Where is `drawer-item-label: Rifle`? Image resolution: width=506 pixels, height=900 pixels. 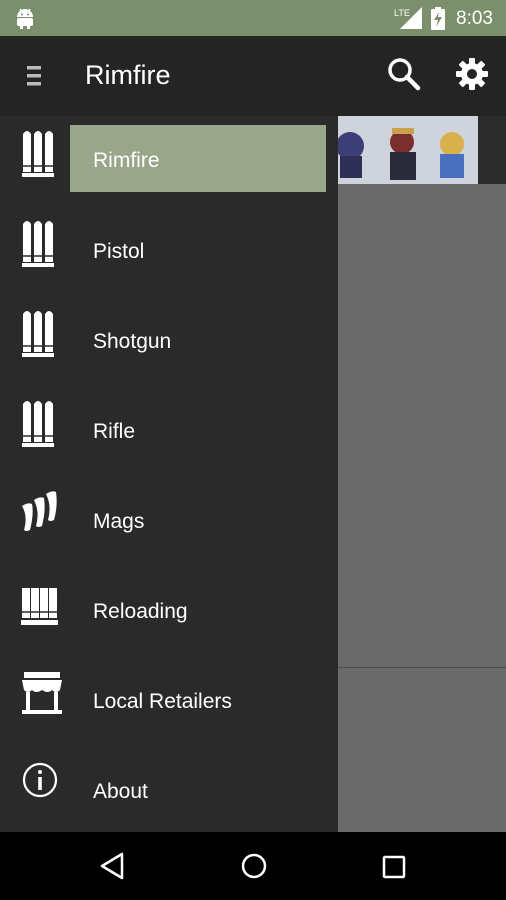
drawer-item-label: Rifle is located at coordinates (114, 431).